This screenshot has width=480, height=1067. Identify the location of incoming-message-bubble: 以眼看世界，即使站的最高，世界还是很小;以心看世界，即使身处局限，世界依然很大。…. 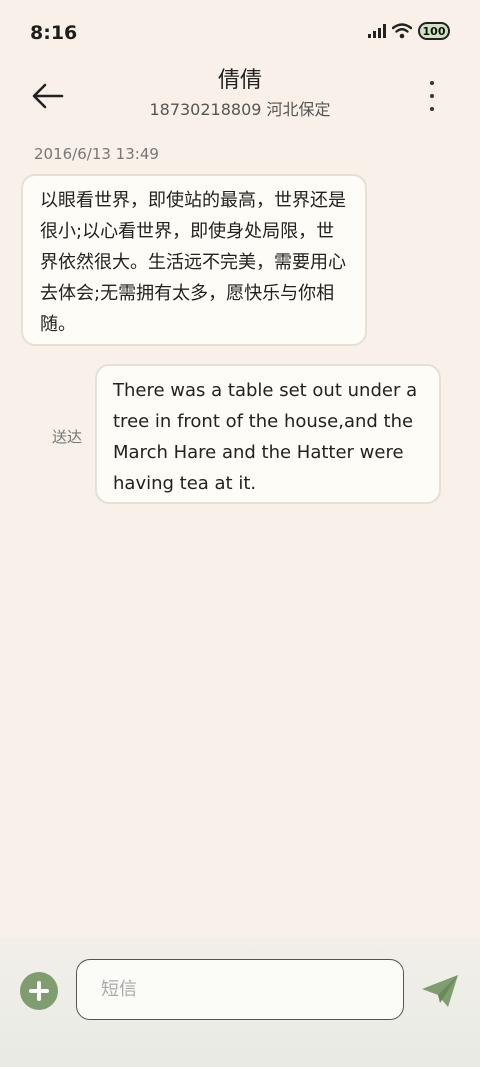
(194, 260).